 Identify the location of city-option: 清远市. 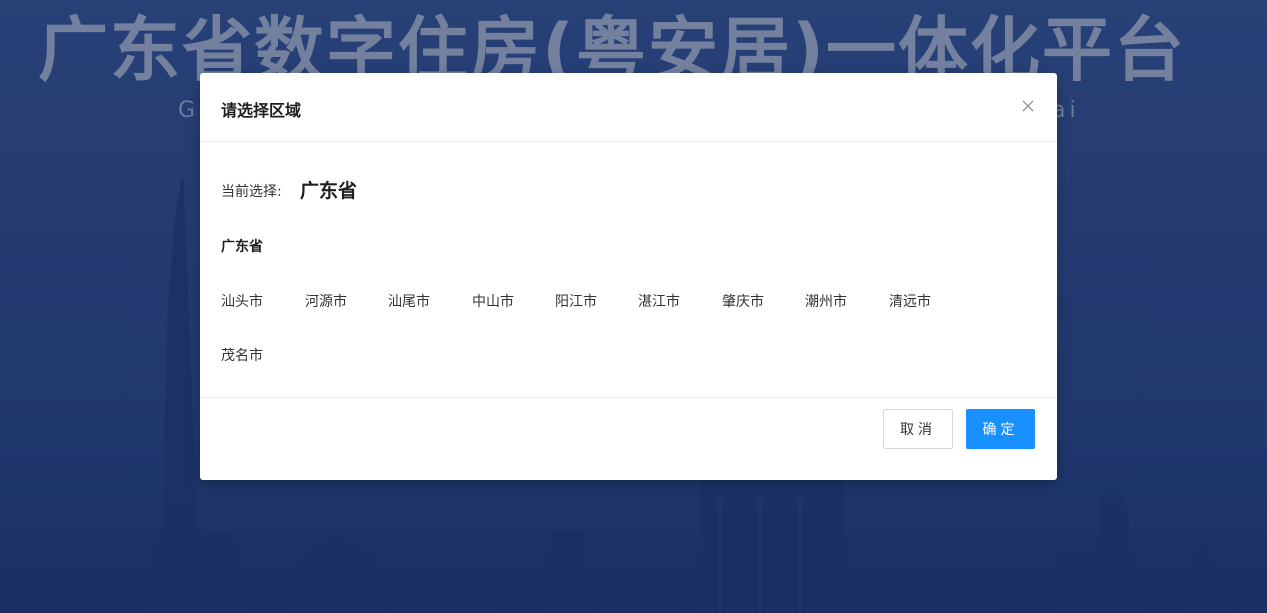
(910, 301).